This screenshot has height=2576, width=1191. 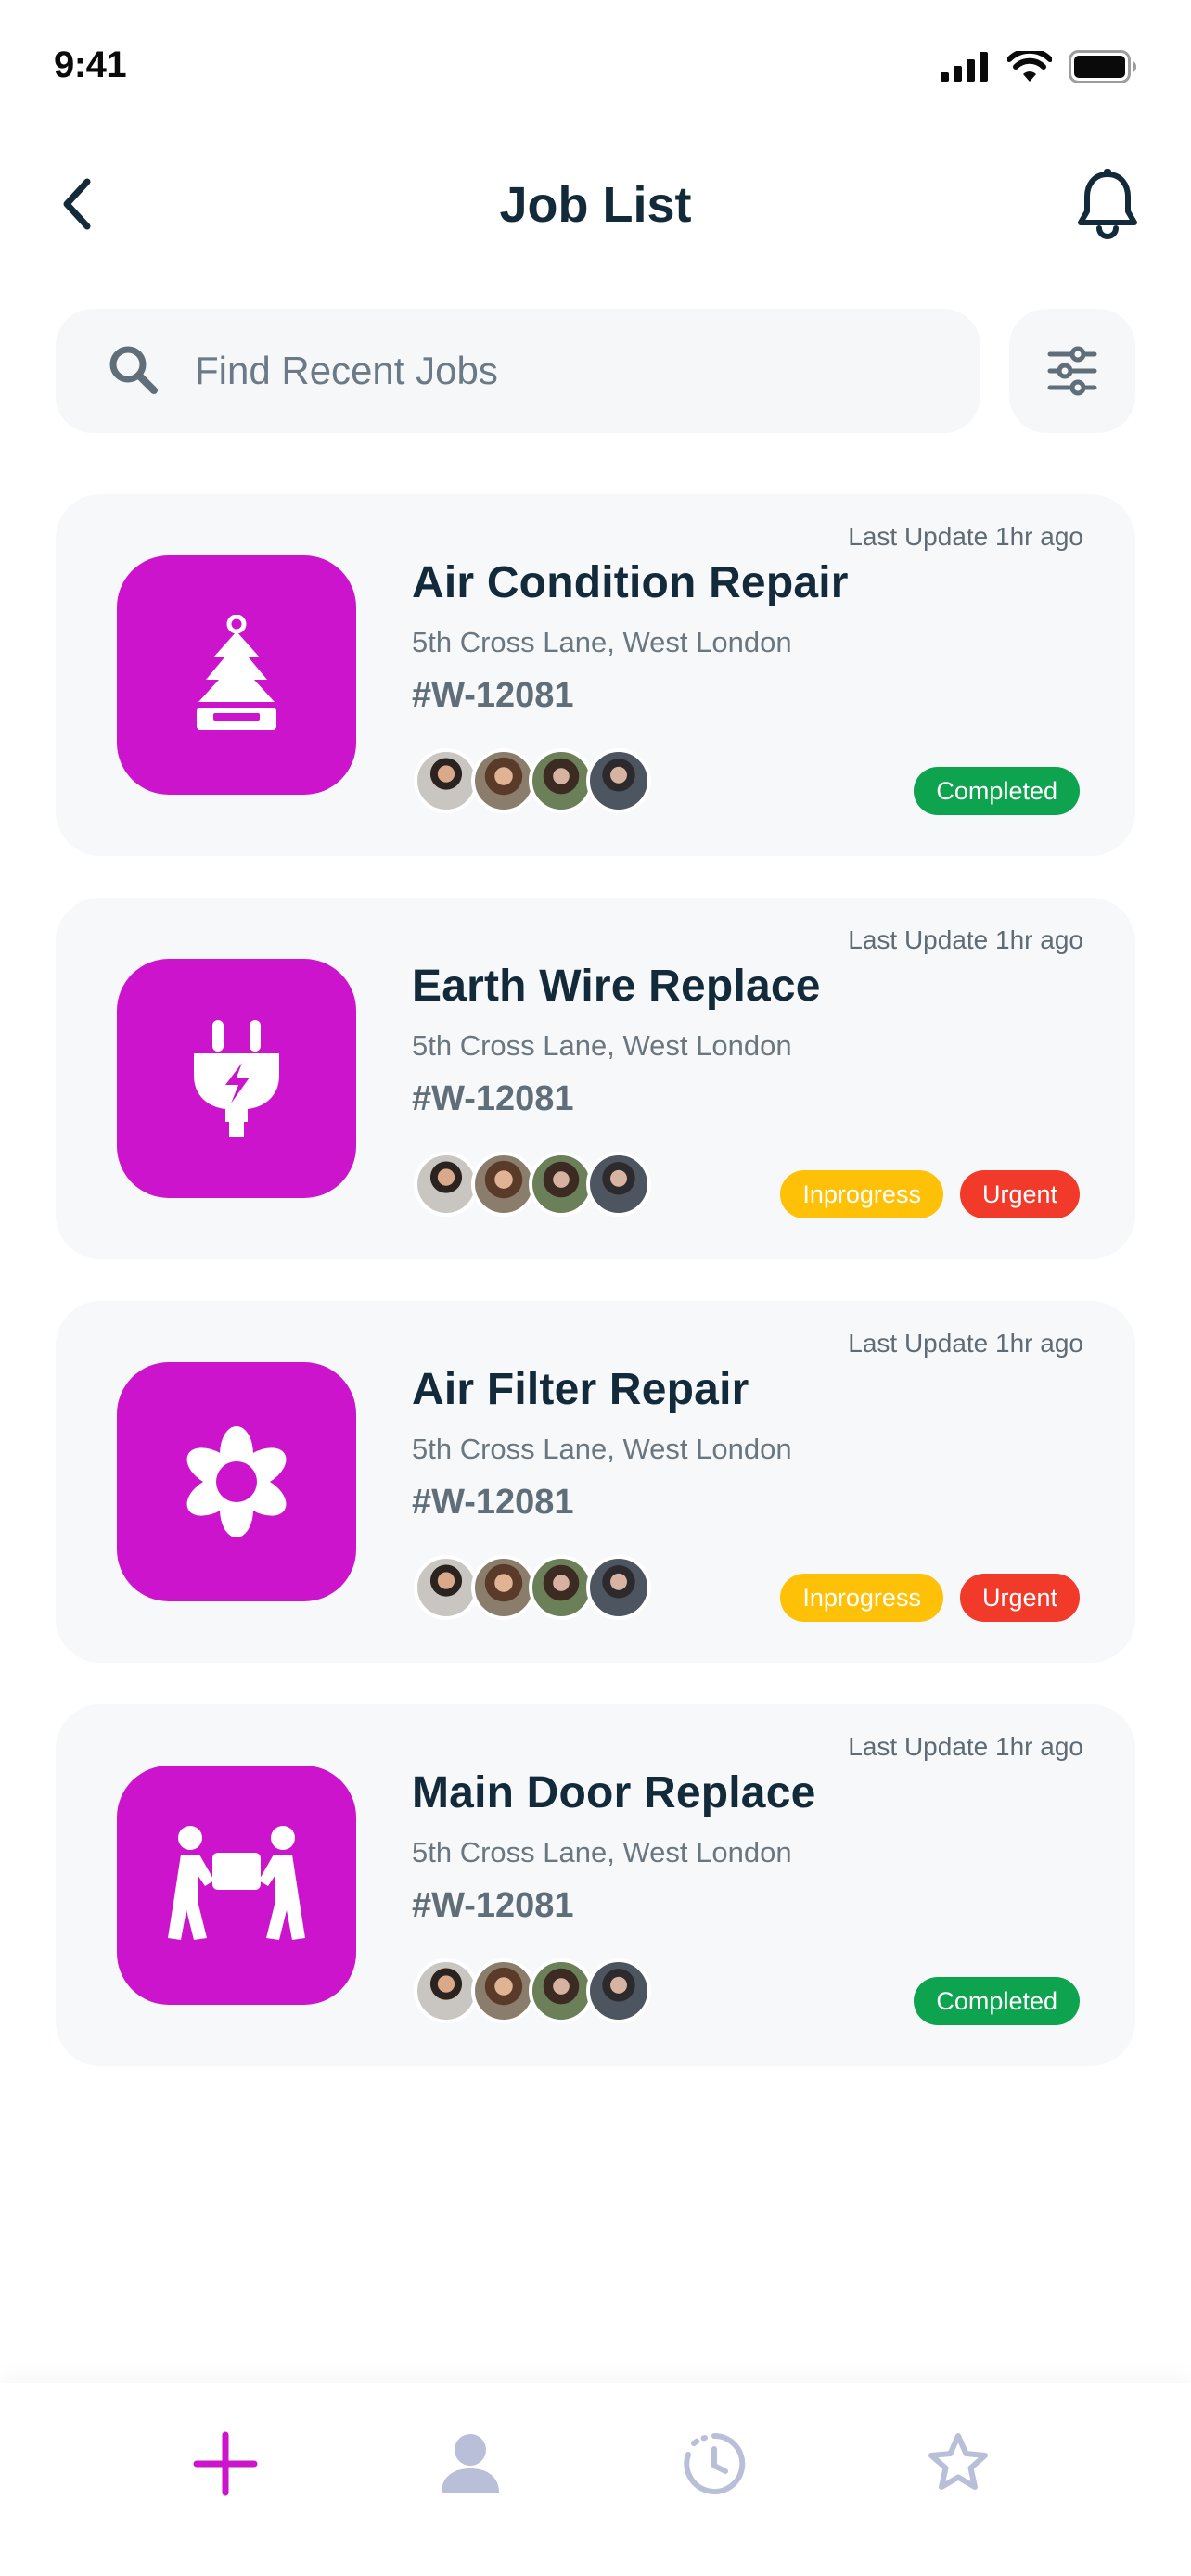 I want to click on tab-add, so click(x=225, y=2464).